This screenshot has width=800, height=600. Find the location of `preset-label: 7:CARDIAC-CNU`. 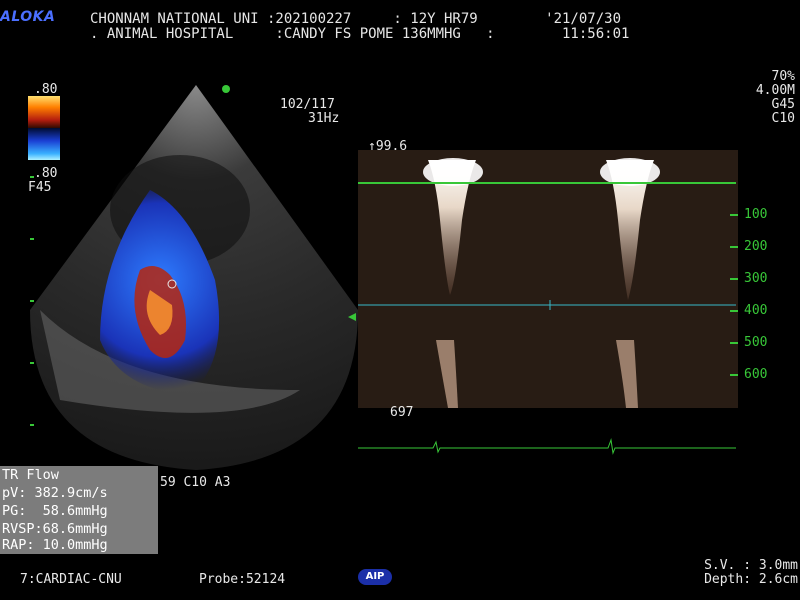

preset-label: 7:CARDIAC-CNU is located at coordinates (71, 579).